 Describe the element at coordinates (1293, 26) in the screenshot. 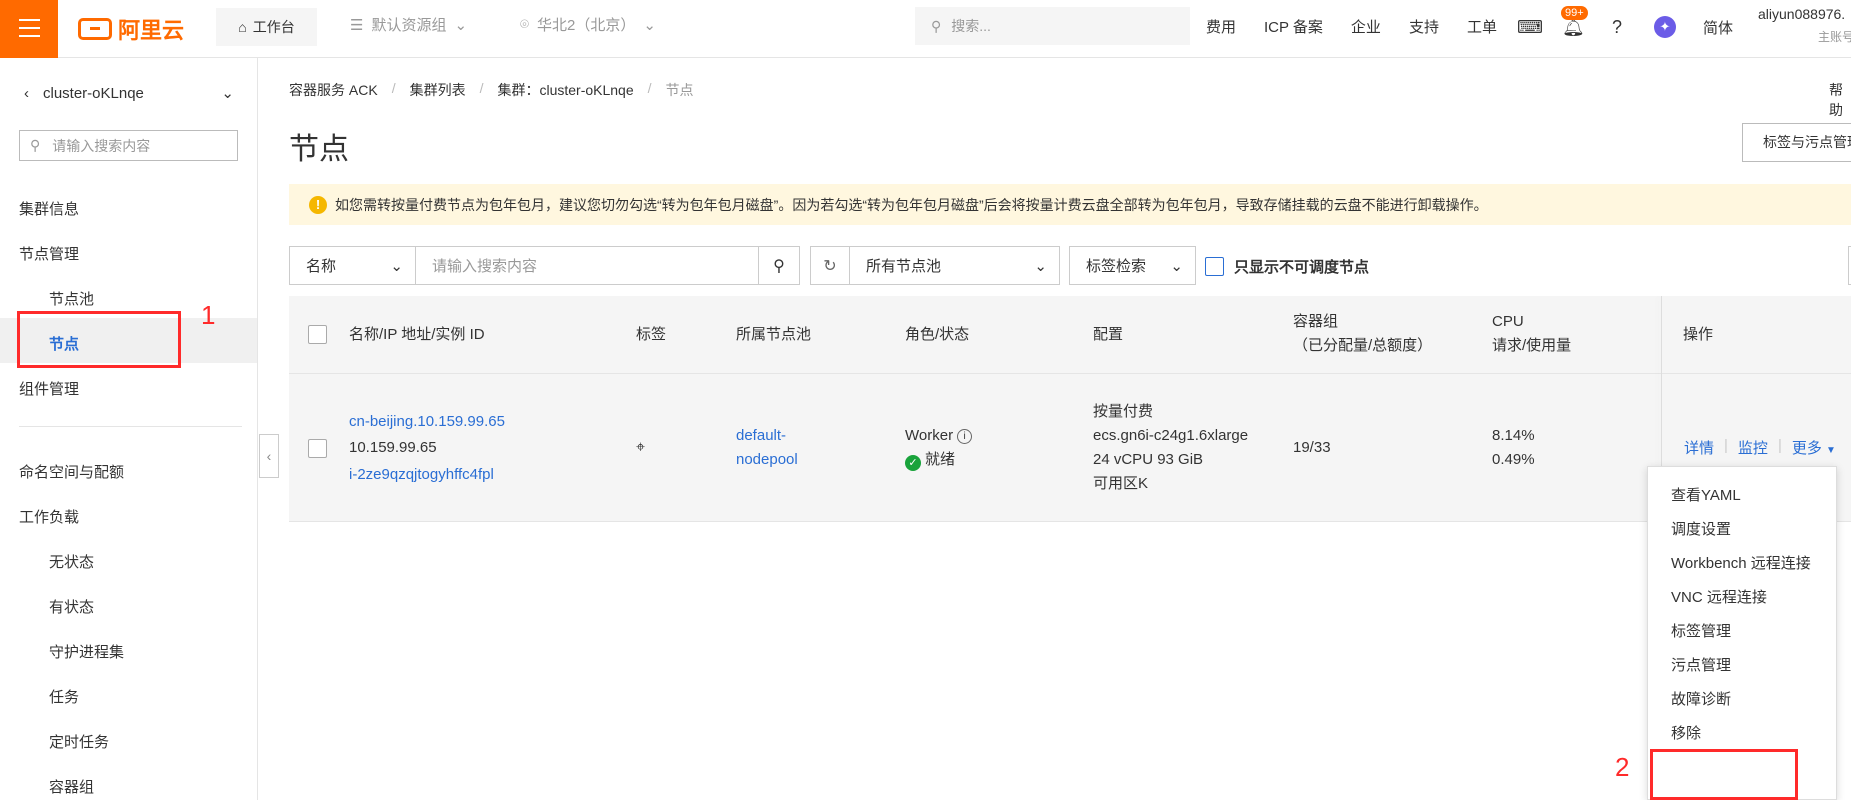

I see `top-link-icp: ICP 备案` at that location.